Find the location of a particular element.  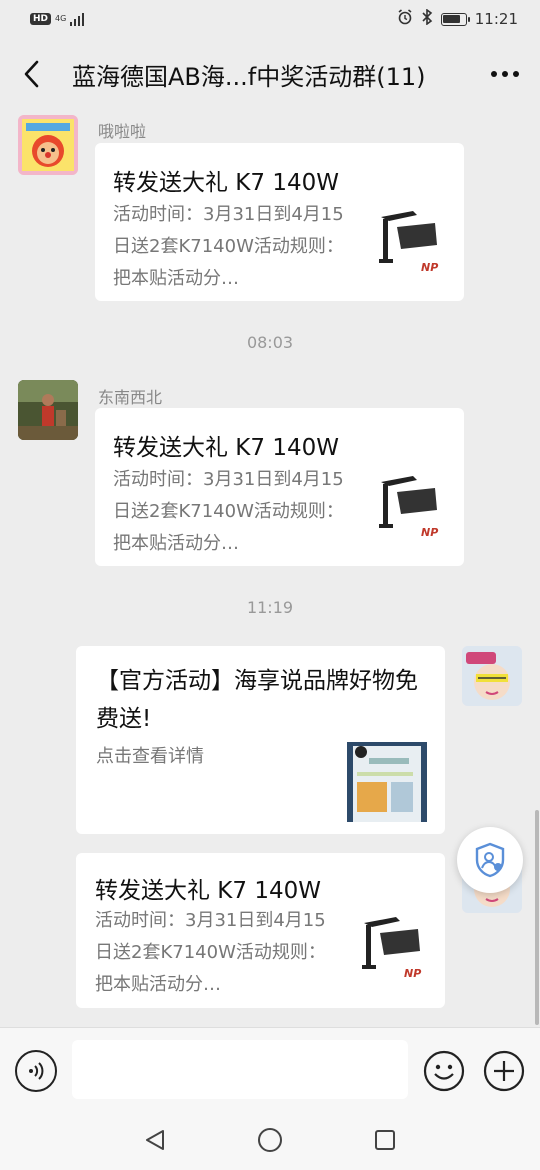

emoji-button is located at coordinates (444, 1071).